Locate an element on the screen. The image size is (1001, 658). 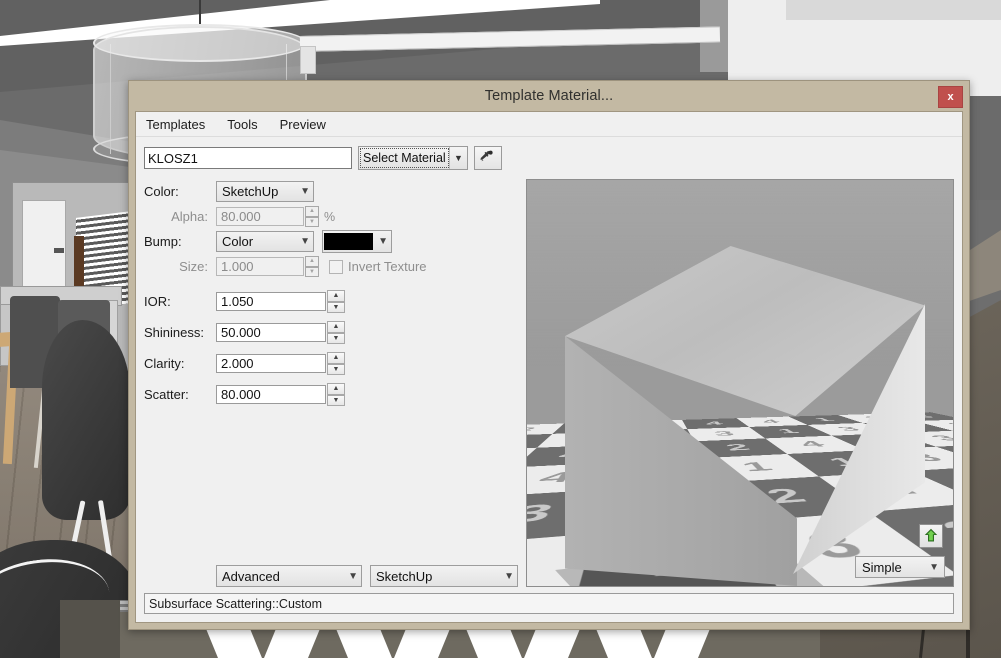
bump-color-swatch-dropdown: ▼ is located at coordinates (357, 241).